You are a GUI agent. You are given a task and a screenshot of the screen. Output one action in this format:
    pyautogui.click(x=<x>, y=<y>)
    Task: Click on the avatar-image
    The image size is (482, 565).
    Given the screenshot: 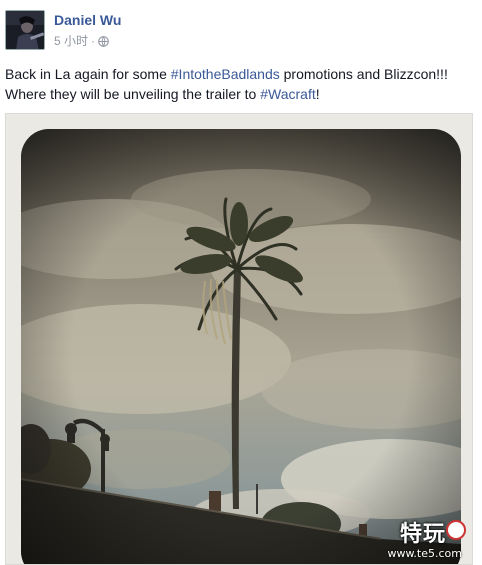 What is the action you would take?
    pyautogui.click(x=25, y=30)
    